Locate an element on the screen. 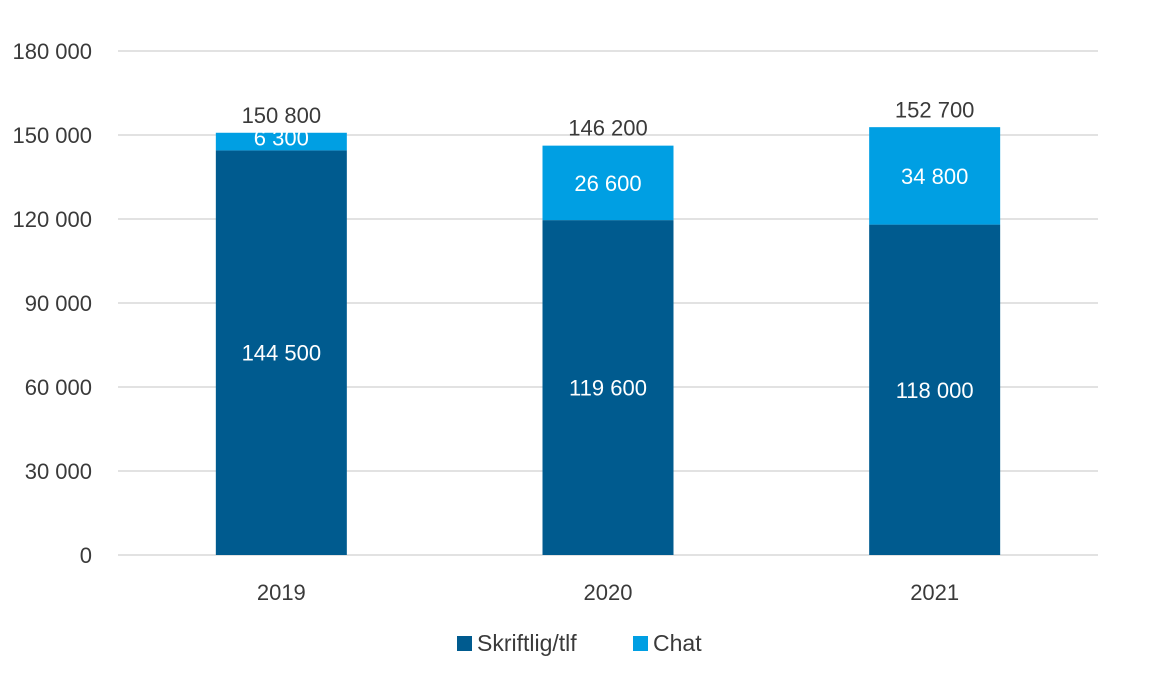  y-tick-label: 0 is located at coordinates (86, 555).